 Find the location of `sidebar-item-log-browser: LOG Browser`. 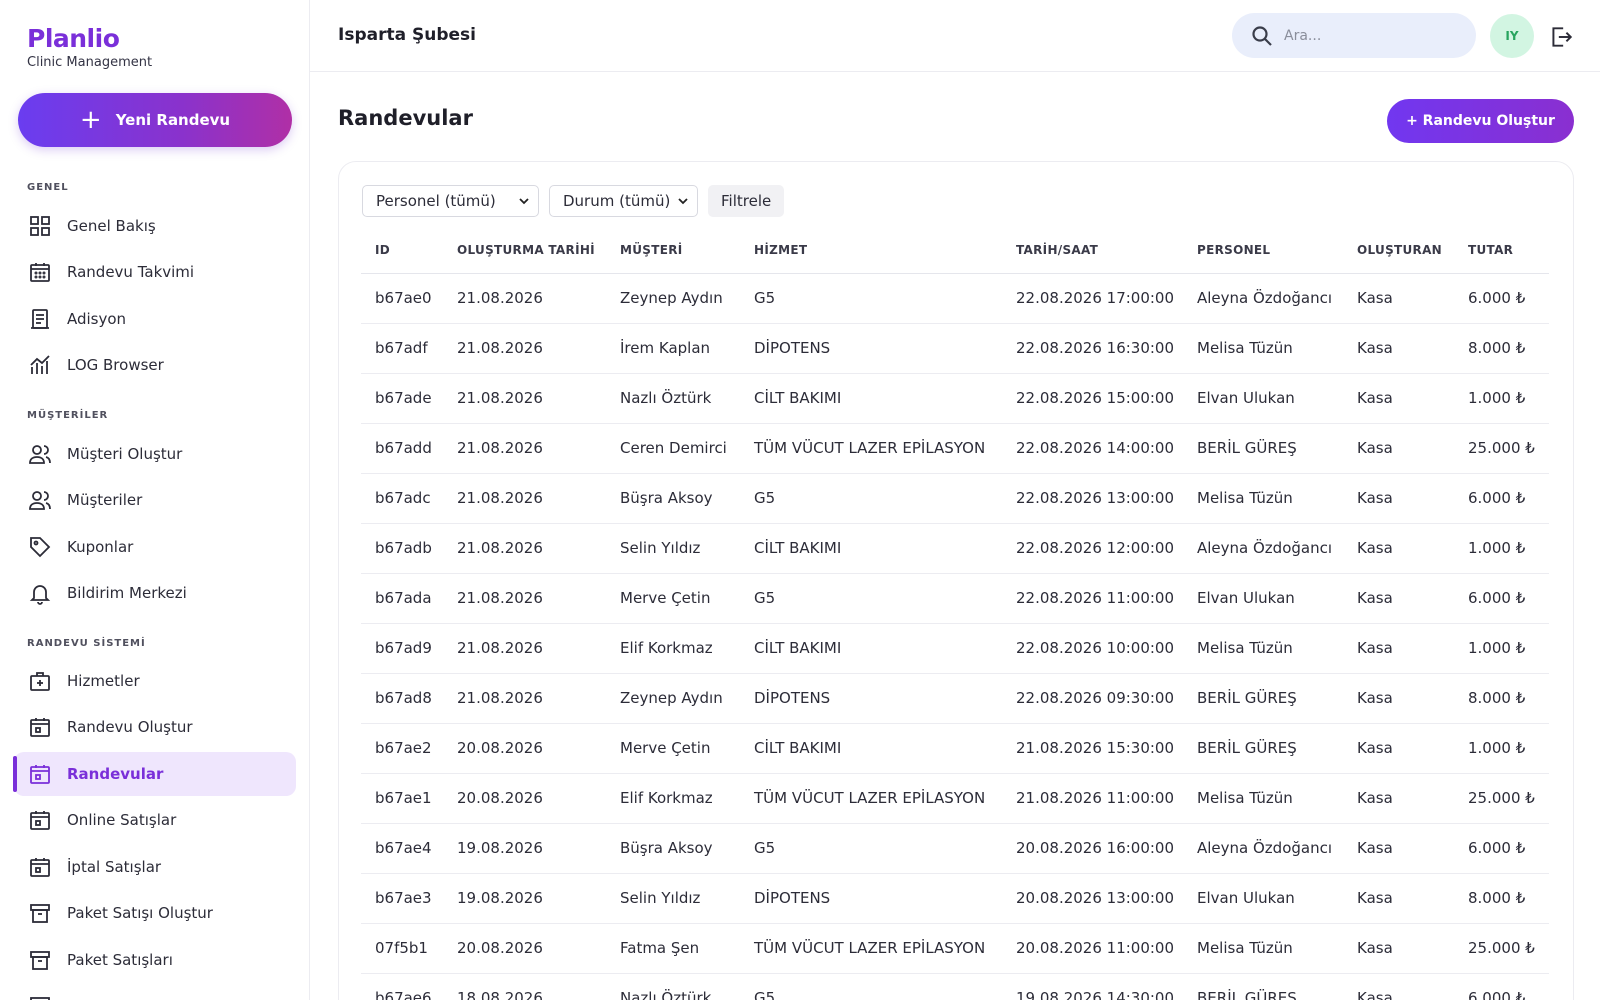

sidebar-item-log-browser: LOG Browser is located at coordinates (155, 365).